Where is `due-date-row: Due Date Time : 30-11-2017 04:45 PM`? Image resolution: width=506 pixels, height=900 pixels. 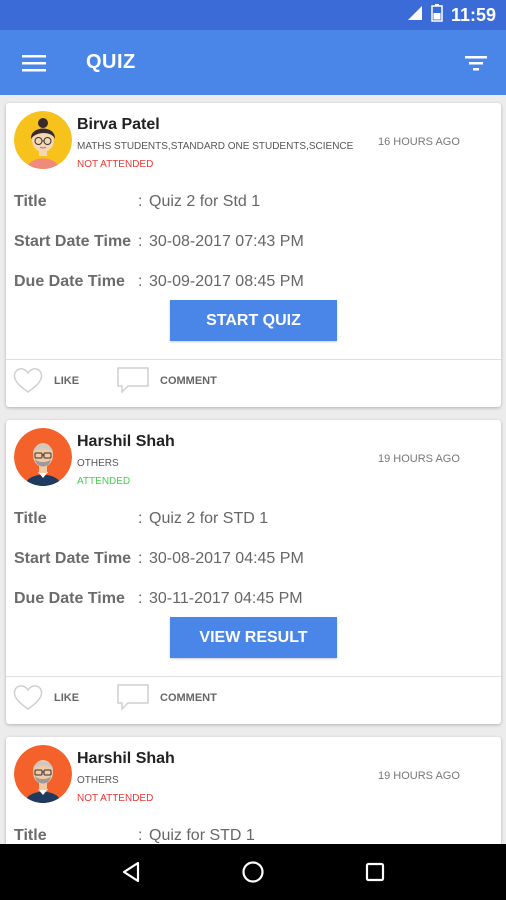
due-date-row: Due Date Time : 30-11-2017 04:45 PM is located at coordinates (158, 599).